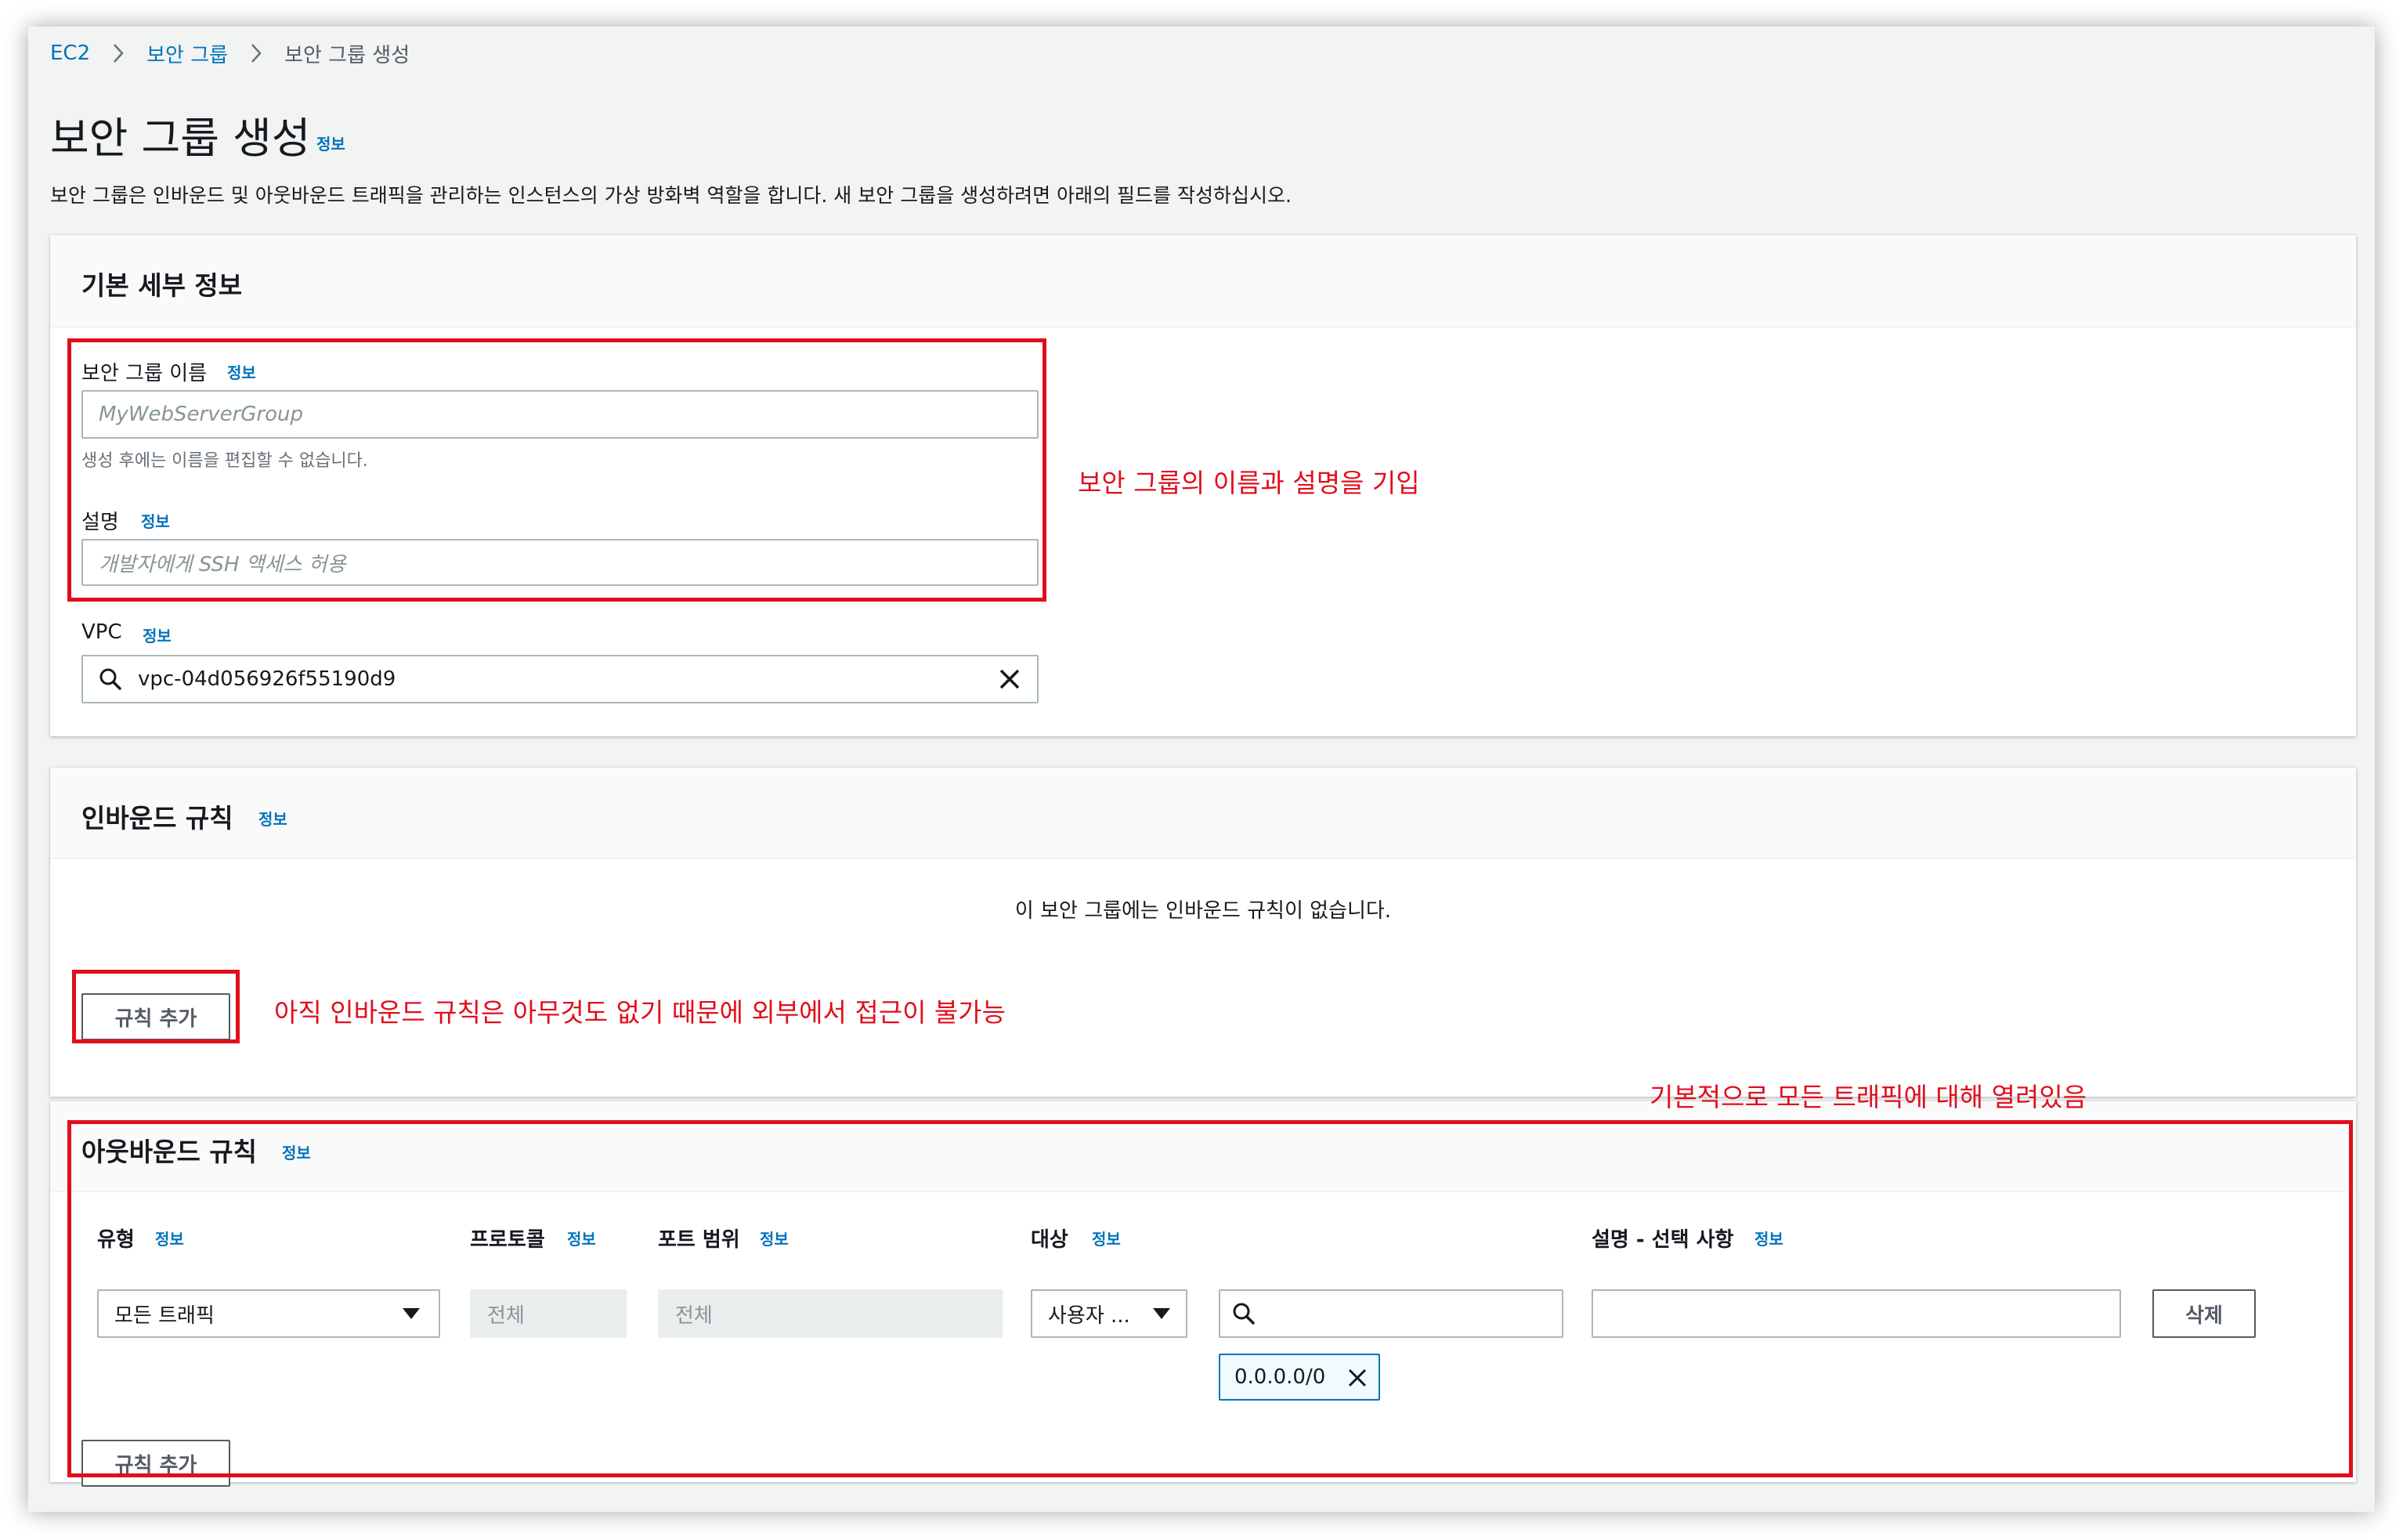 The width and height of the screenshot is (2403, 1540). I want to click on inbound-empty-text: 이 보안 그룹에는 인바운드 규칙이 없습니다., so click(1203, 911).